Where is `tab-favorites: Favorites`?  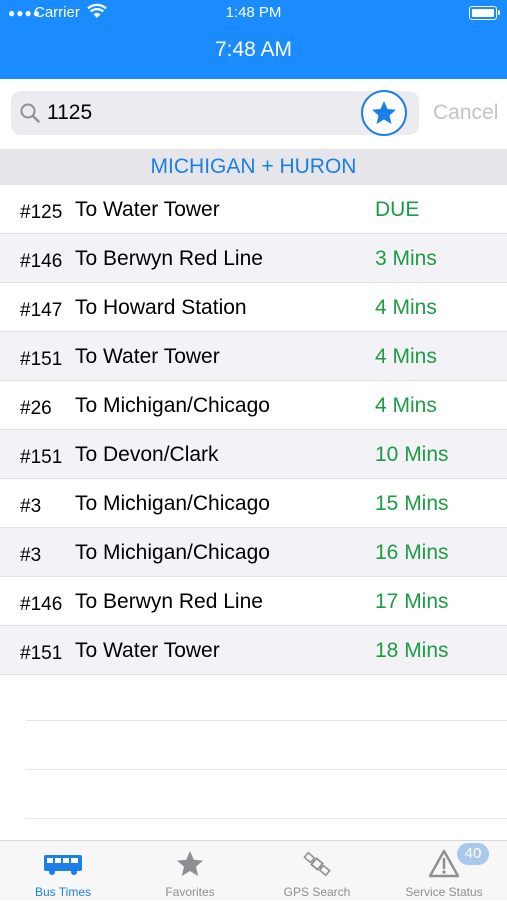 tab-favorites: Favorites is located at coordinates (190, 871).